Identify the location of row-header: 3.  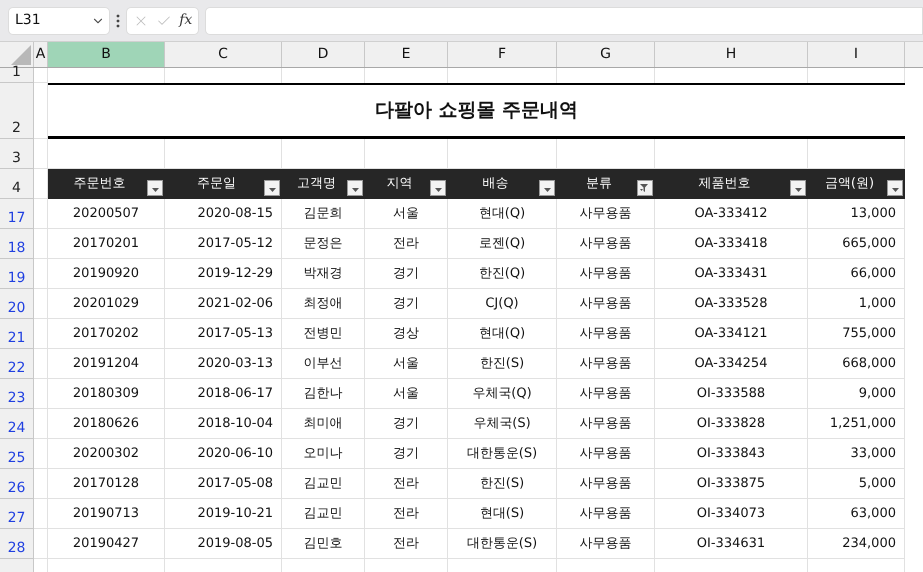
(17, 154).